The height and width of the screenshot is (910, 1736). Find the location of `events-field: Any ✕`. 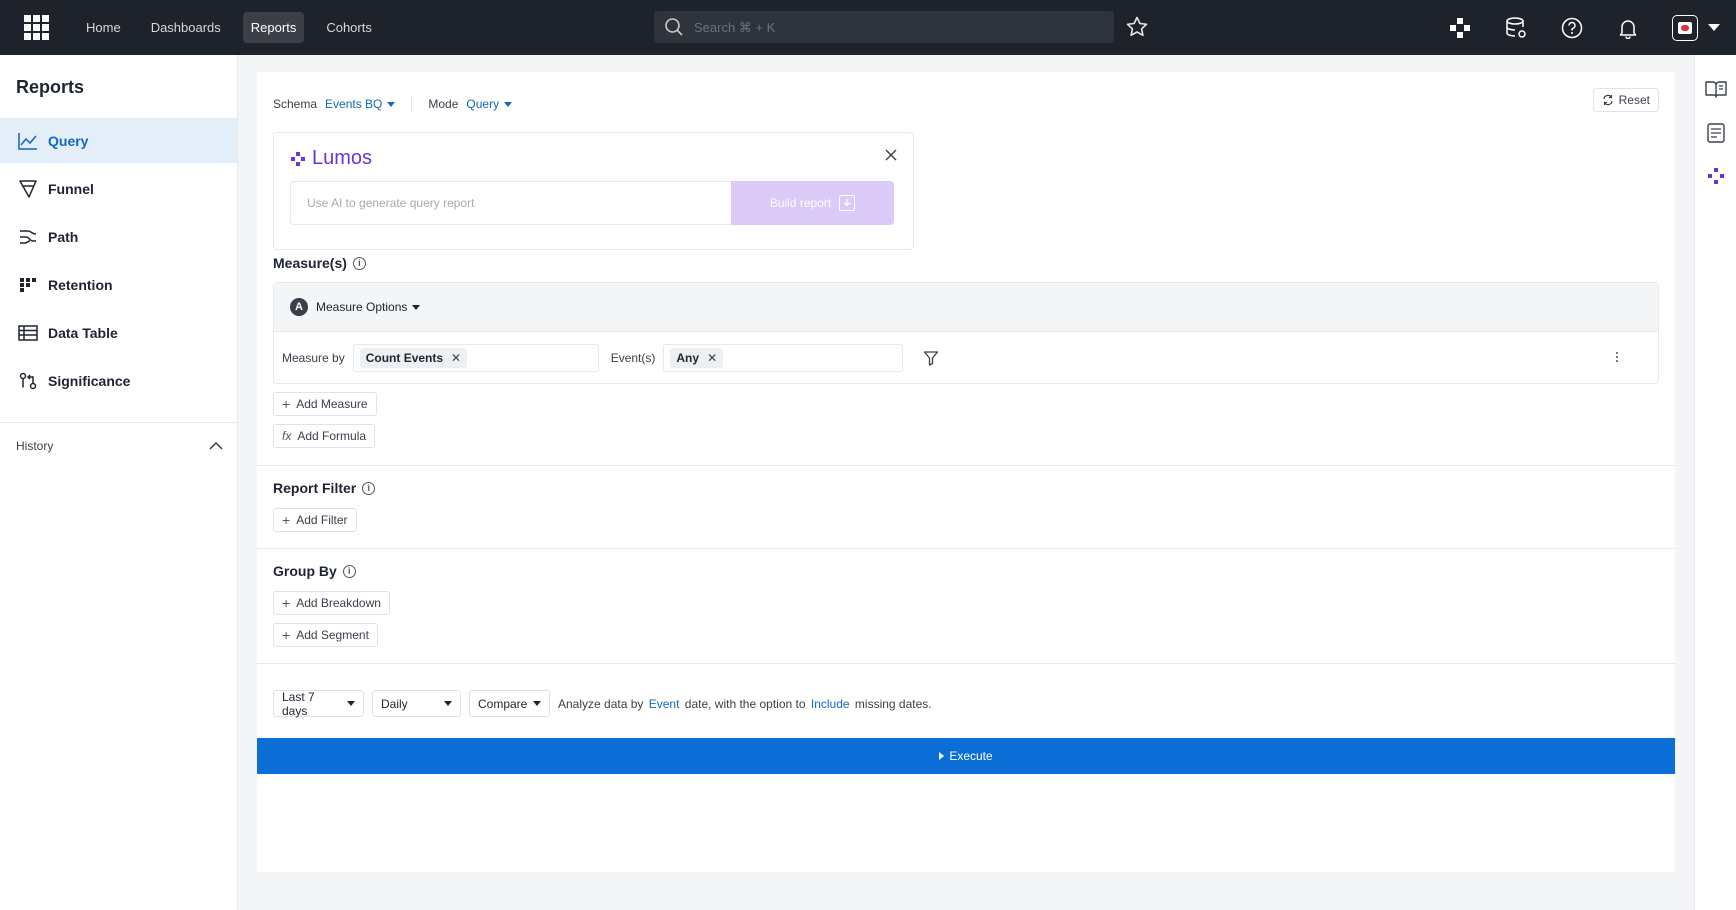

events-field: Any ✕ is located at coordinates (783, 358).